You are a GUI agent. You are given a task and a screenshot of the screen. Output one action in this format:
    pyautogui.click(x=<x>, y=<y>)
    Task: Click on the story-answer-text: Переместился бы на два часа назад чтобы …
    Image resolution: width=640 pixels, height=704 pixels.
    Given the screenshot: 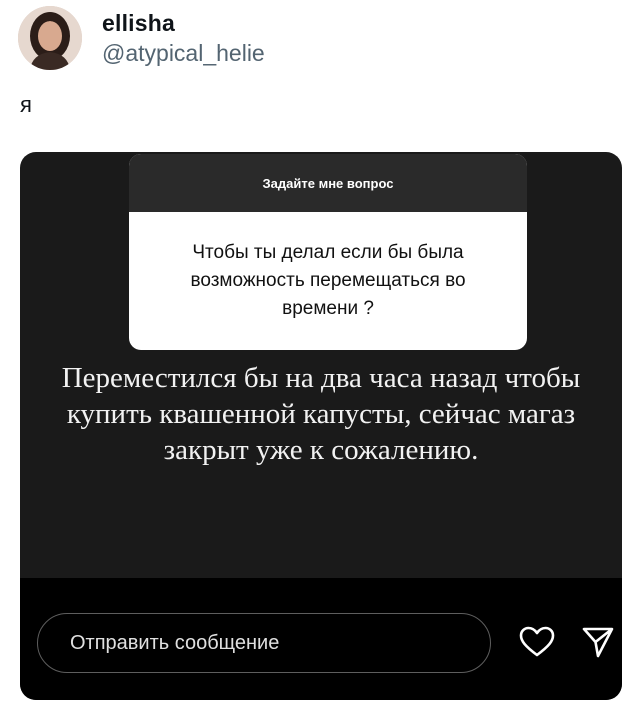 What is the action you would take?
    pyautogui.click(x=321, y=414)
    